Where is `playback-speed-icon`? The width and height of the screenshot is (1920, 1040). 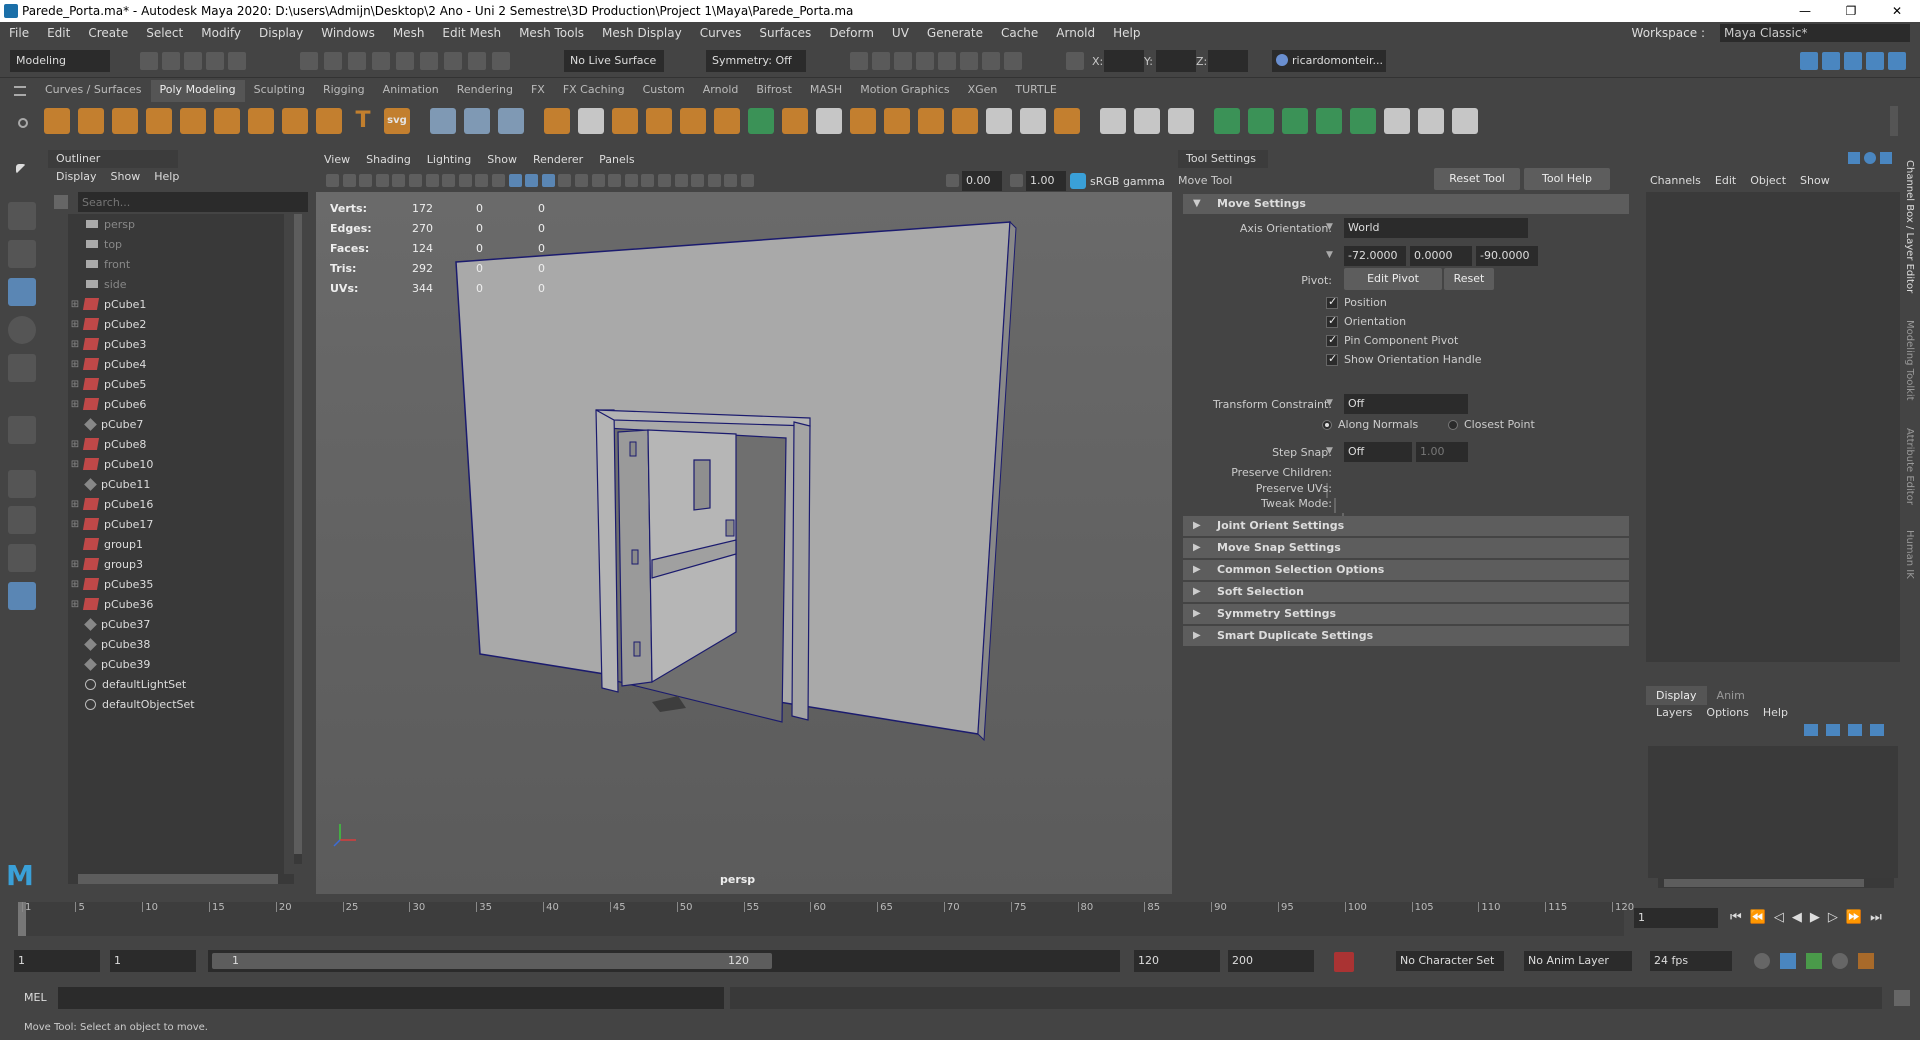
playback-speed-icon is located at coordinates (1840, 961).